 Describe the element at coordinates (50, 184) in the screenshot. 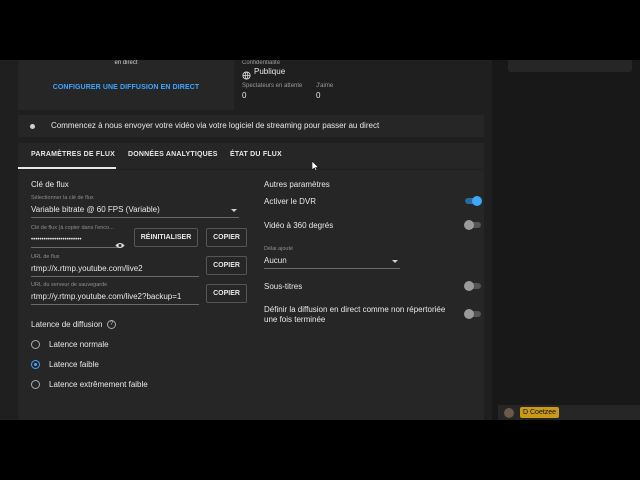

I see `stream-key-title: Clé de flux` at that location.